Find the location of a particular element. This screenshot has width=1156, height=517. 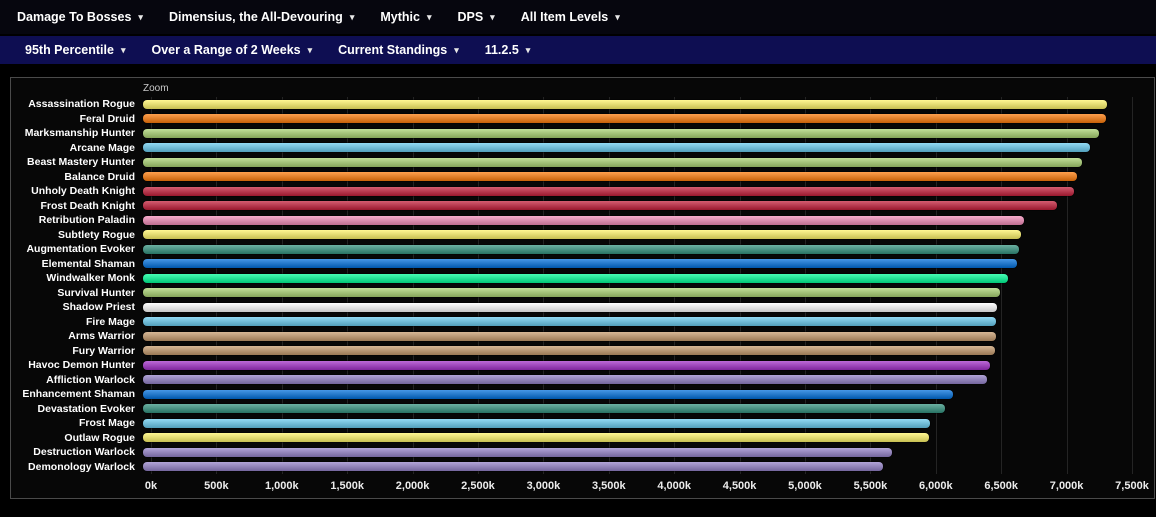

difficulty-dropdown: Mythic ▾ is located at coordinates (405, 17).